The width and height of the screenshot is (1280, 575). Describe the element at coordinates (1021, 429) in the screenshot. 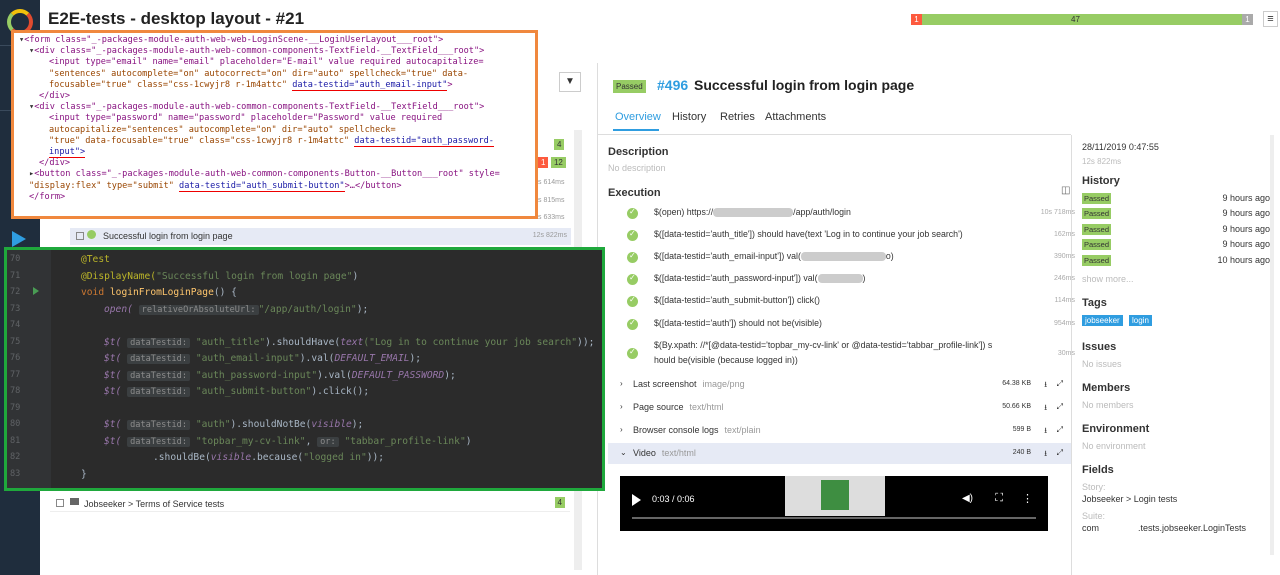

I see `attachment-size: 599 B` at that location.